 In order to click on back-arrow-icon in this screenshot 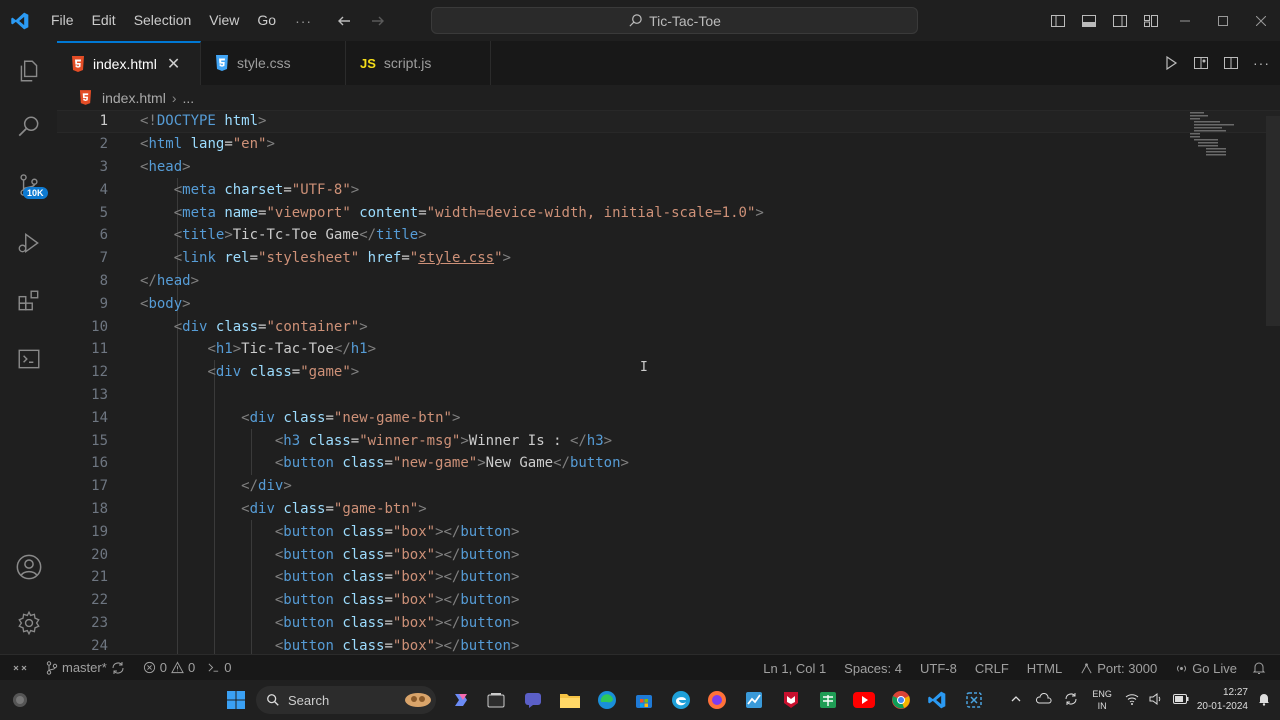, I will do `click(344, 21)`.